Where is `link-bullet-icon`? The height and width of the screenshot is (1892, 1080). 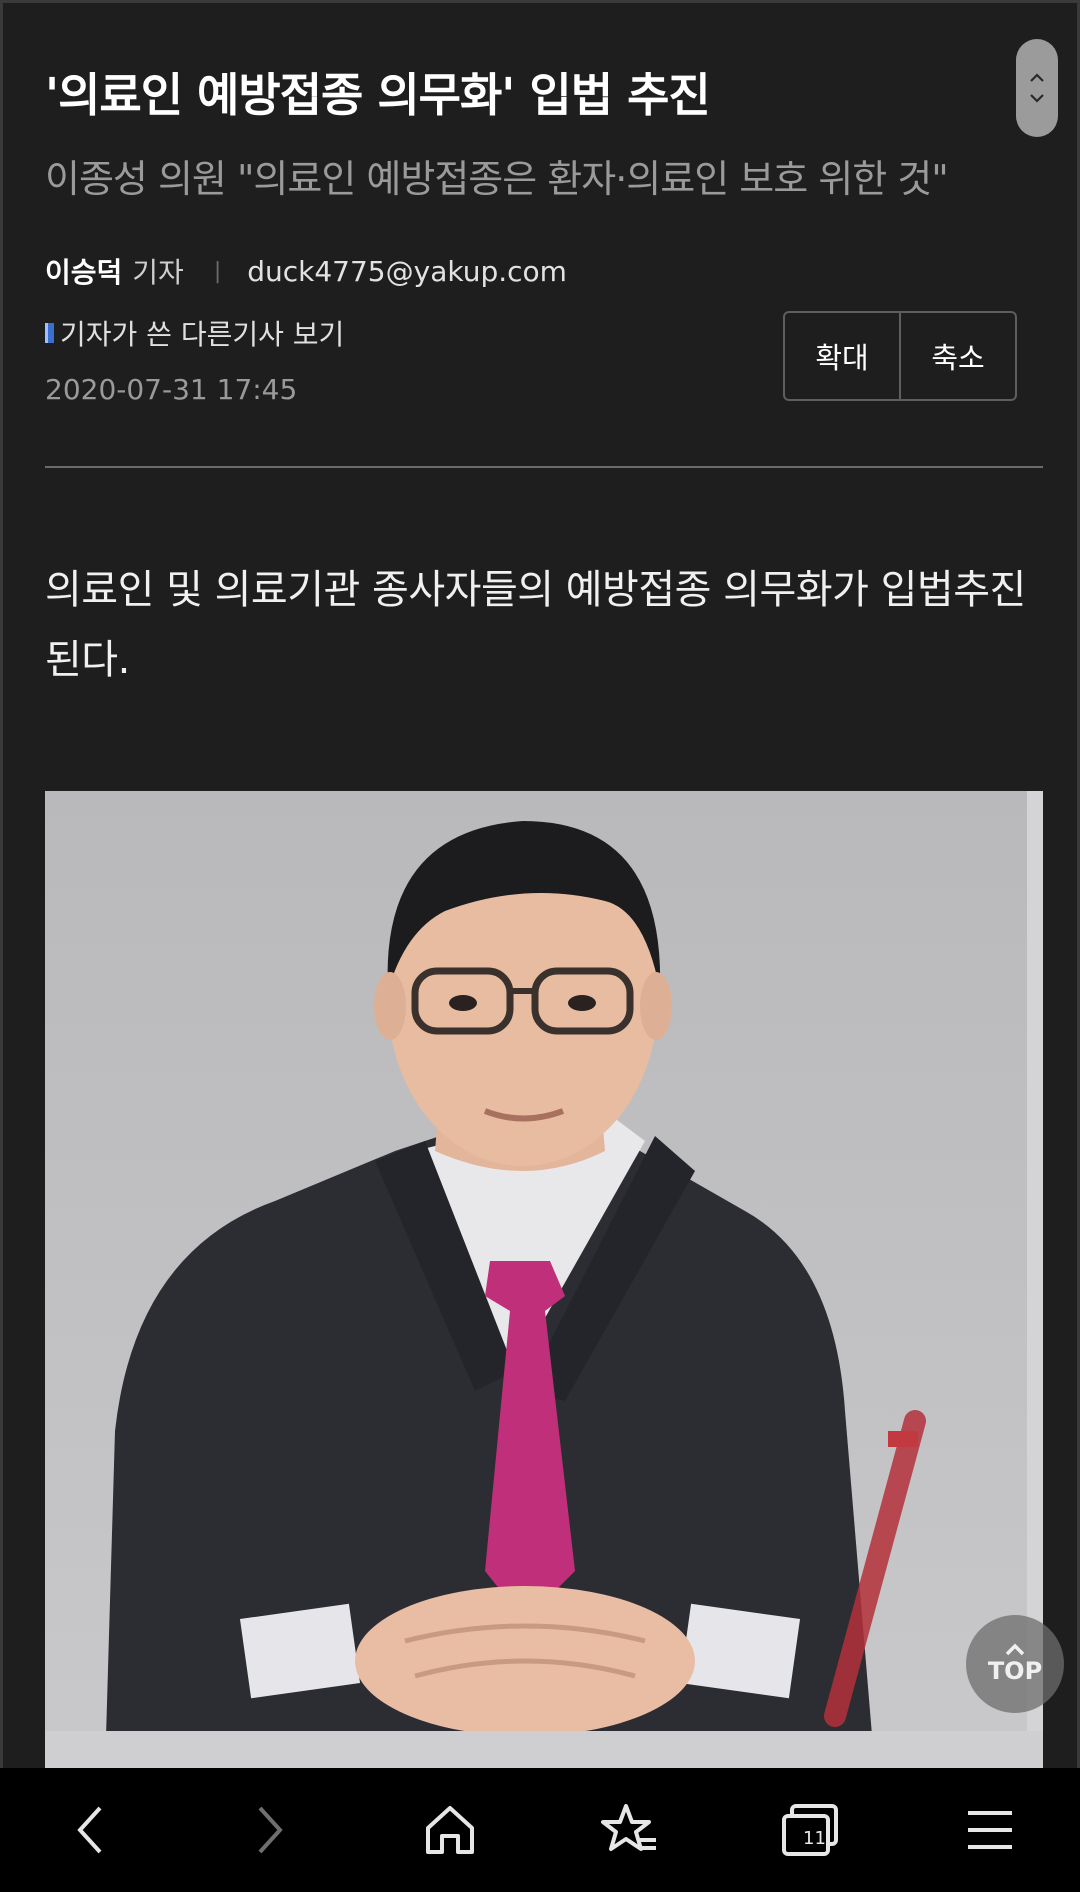
link-bullet-icon is located at coordinates (49, 333).